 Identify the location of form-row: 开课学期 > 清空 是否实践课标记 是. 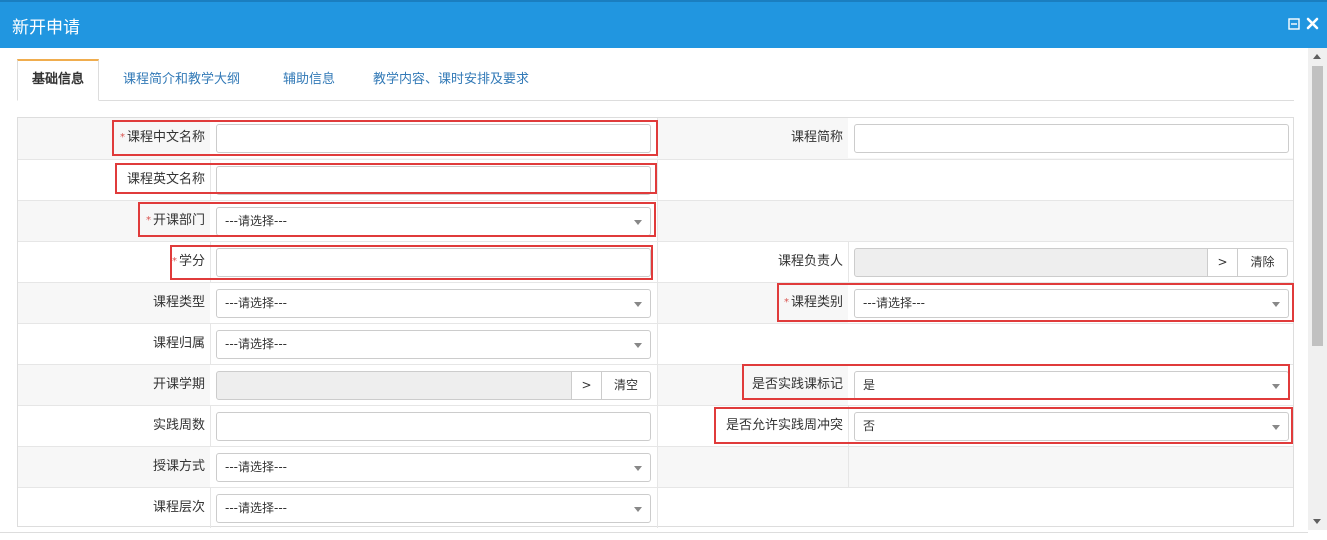
(655, 384).